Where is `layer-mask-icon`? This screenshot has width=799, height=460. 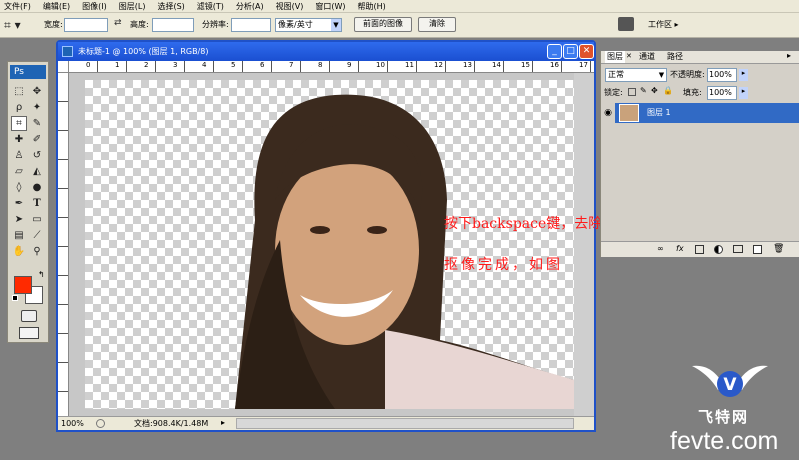 layer-mask-icon is located at coordinates (699, 249).